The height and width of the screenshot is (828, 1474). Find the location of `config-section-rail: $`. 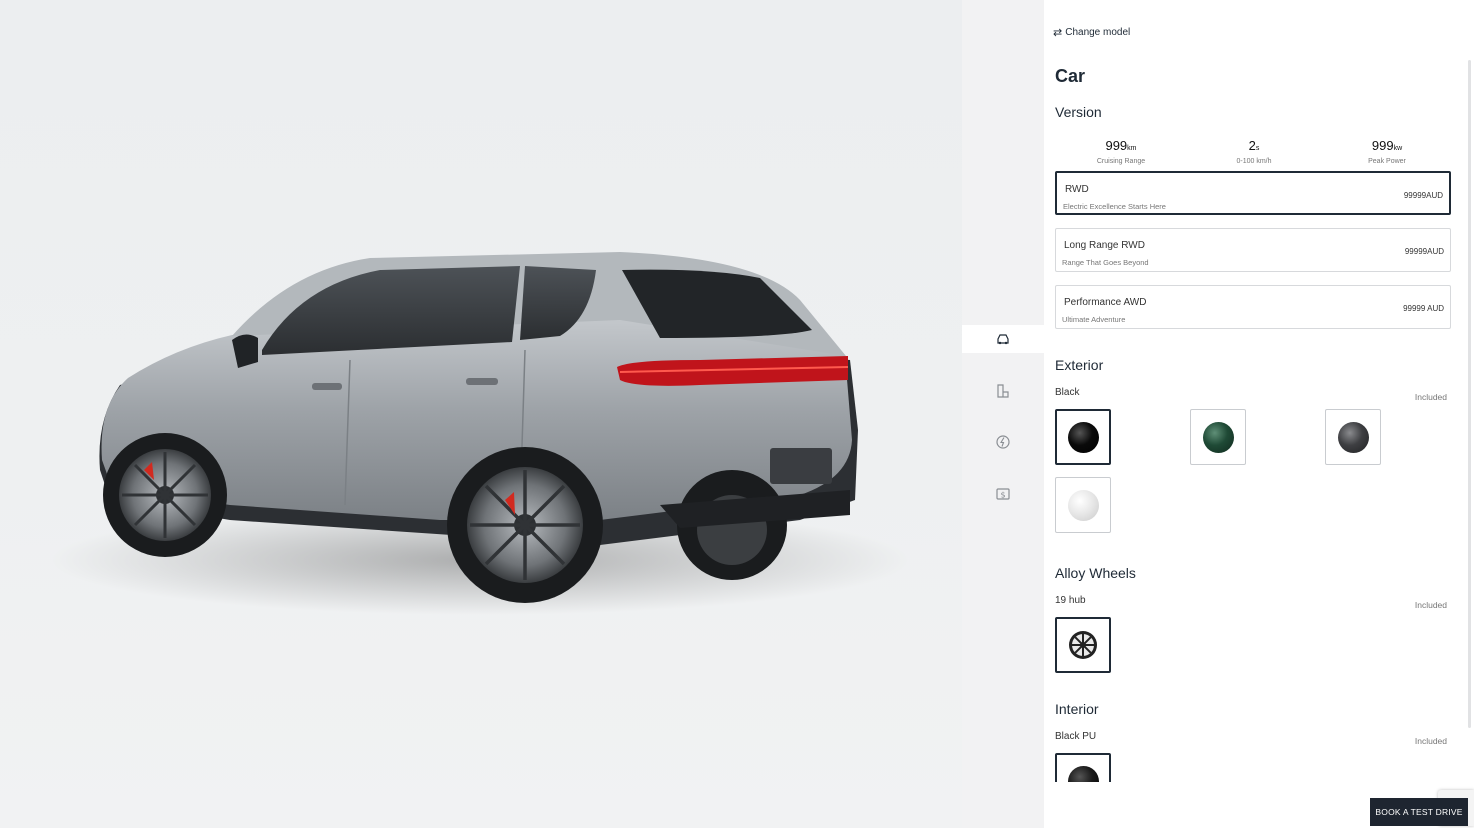

config-section-rail: $ is located at coordinates (1003, 414).